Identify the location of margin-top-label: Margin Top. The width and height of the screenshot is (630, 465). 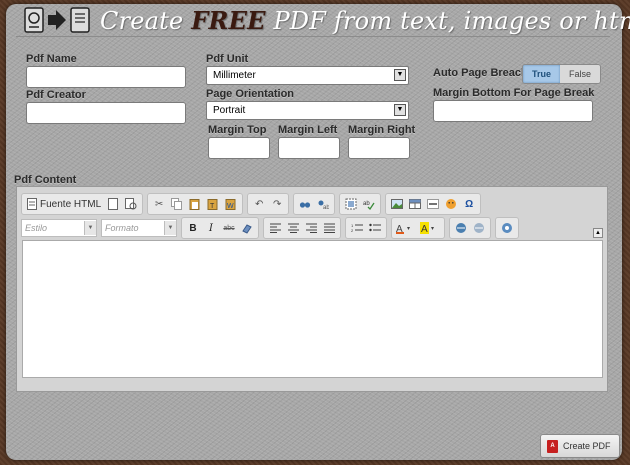
(237, 130).